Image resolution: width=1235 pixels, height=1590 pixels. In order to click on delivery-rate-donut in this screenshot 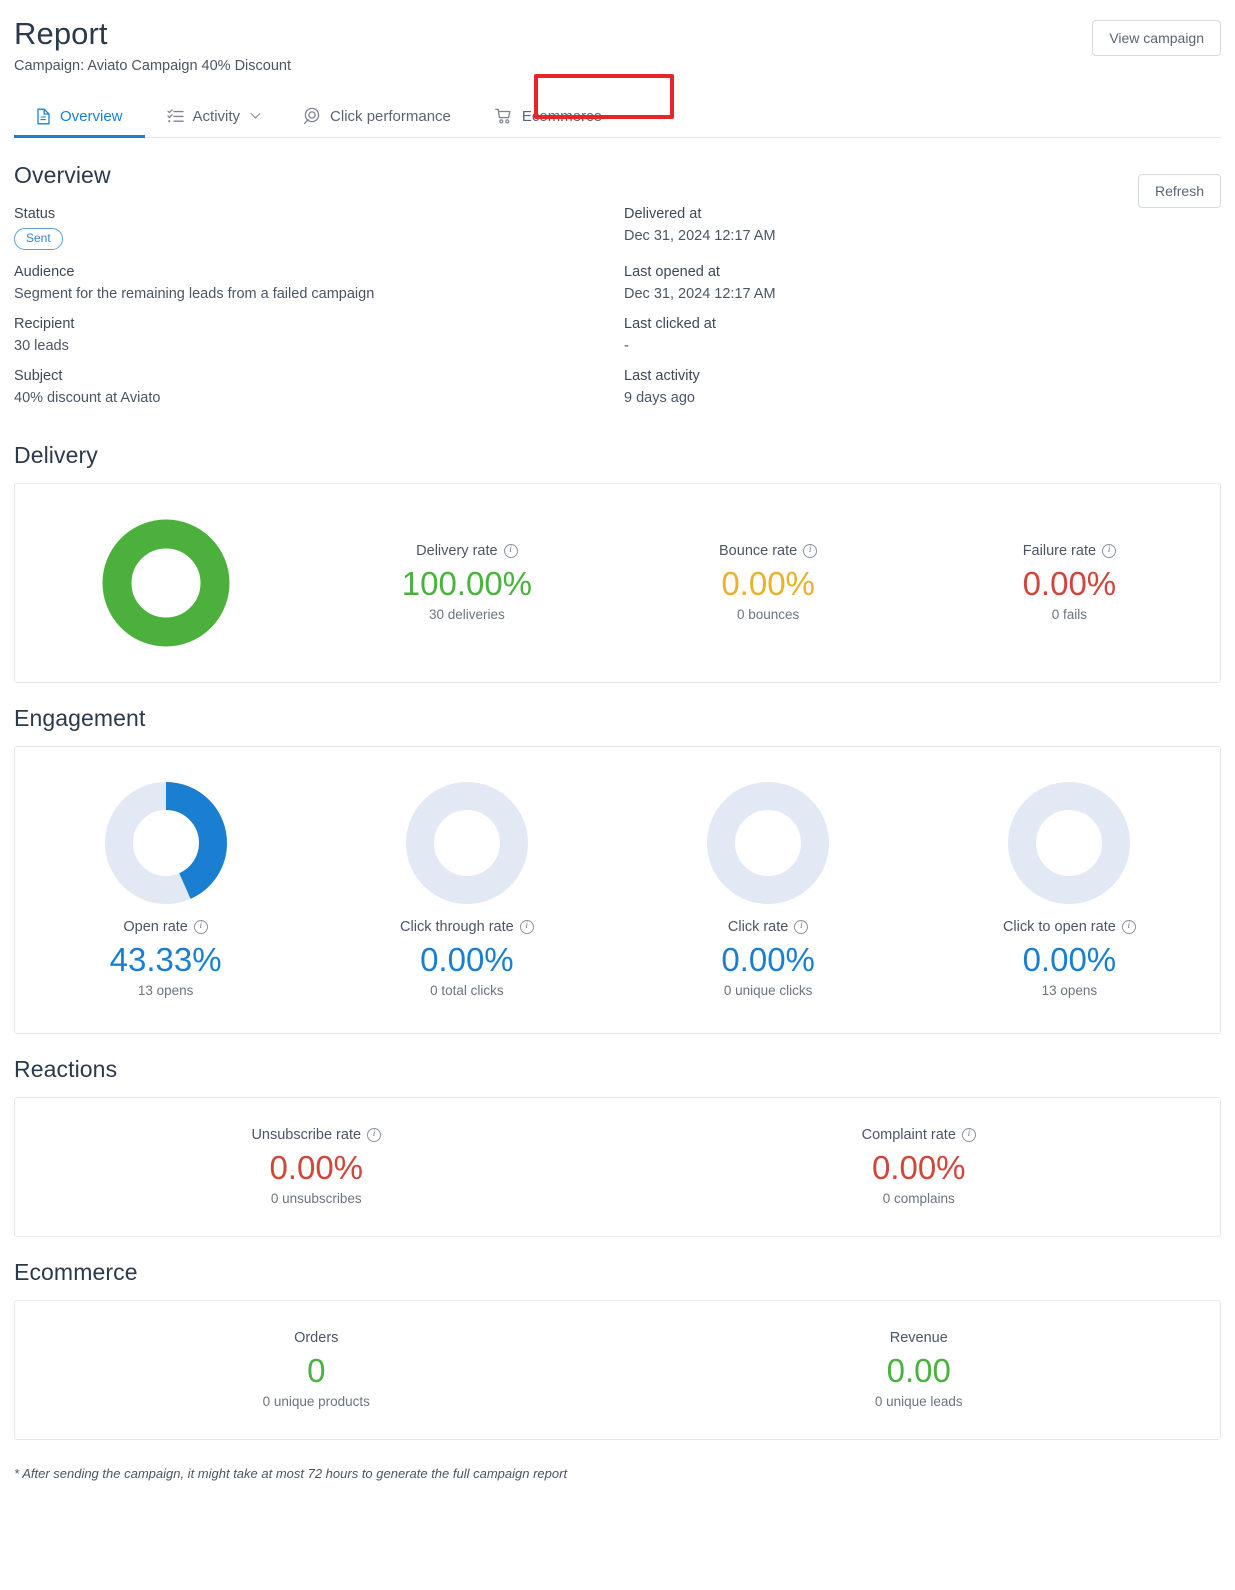, I will do `click(166, 583)`.